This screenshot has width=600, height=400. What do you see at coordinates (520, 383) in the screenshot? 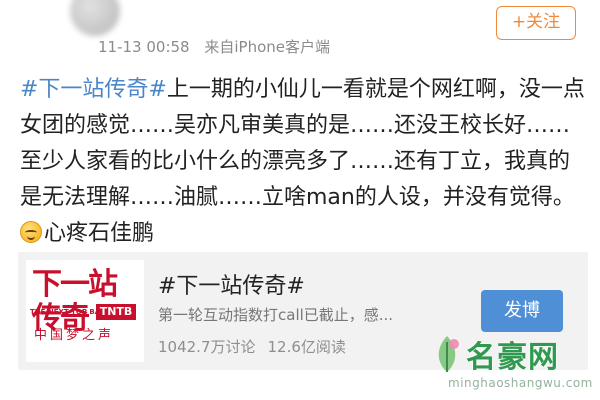
I see `watermark-url: minghaoshangwu.com` at bounding box center [520, 383].